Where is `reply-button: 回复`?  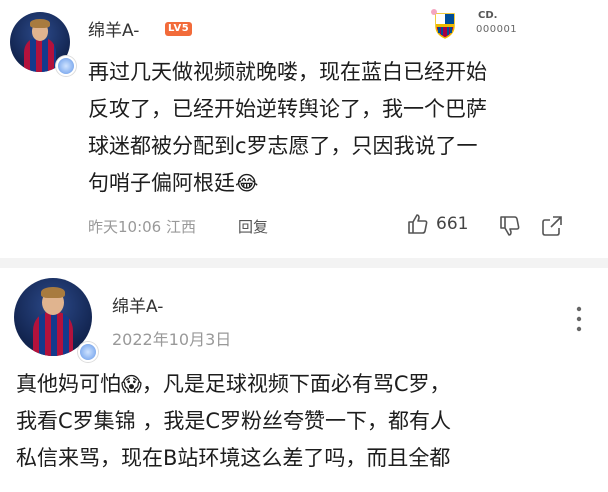 reply-button: 回复 is located at coordinates (253, 226).